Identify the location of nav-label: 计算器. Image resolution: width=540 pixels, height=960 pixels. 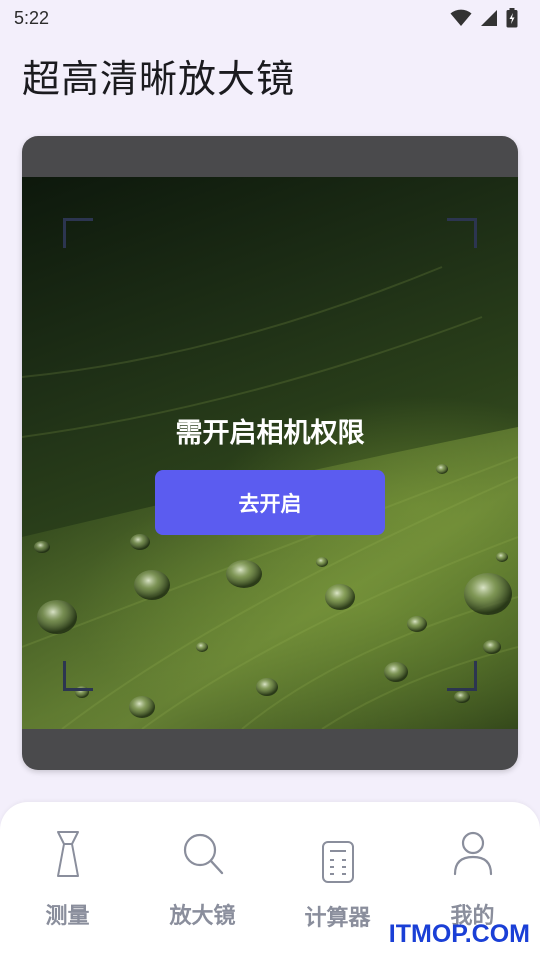
(337, 918).